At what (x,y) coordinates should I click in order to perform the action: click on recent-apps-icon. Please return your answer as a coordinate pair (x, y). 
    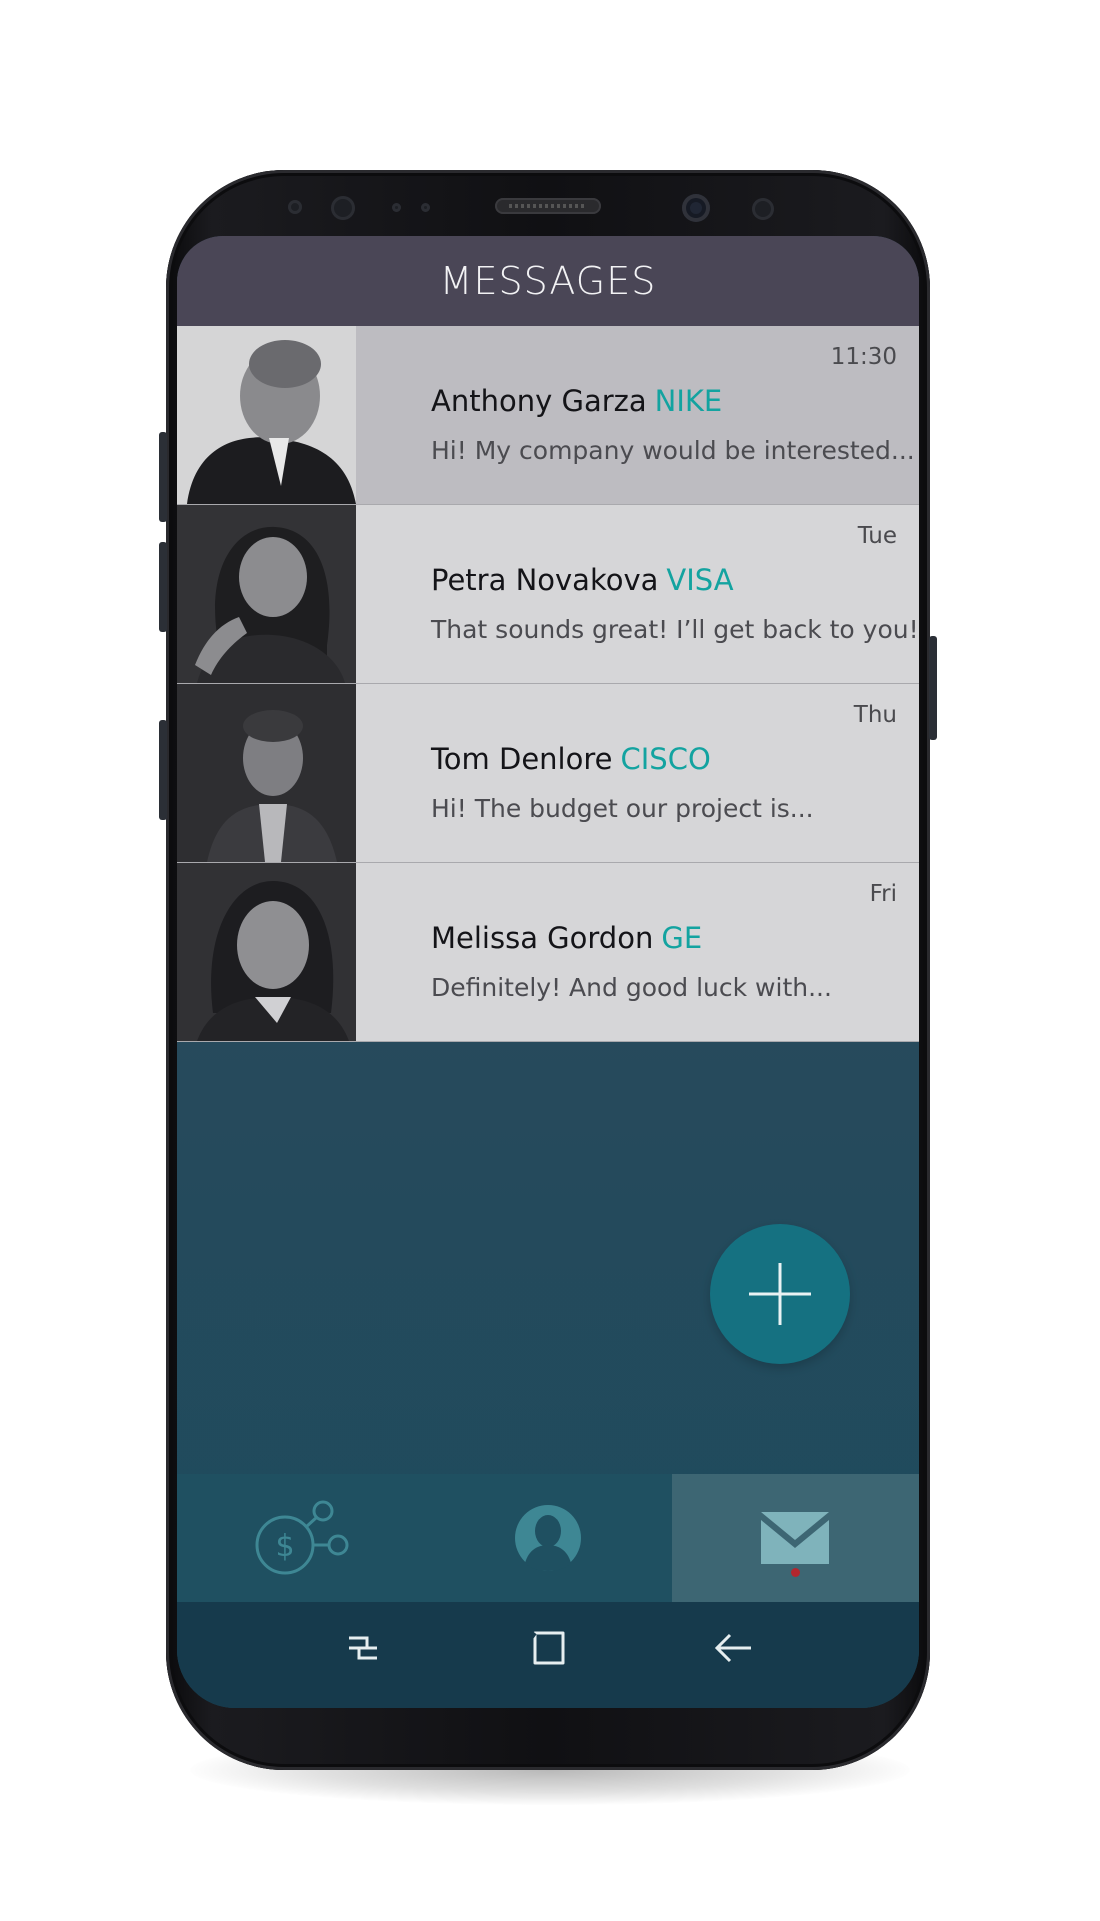
    Looking at the image, I should click on (363, 1648).